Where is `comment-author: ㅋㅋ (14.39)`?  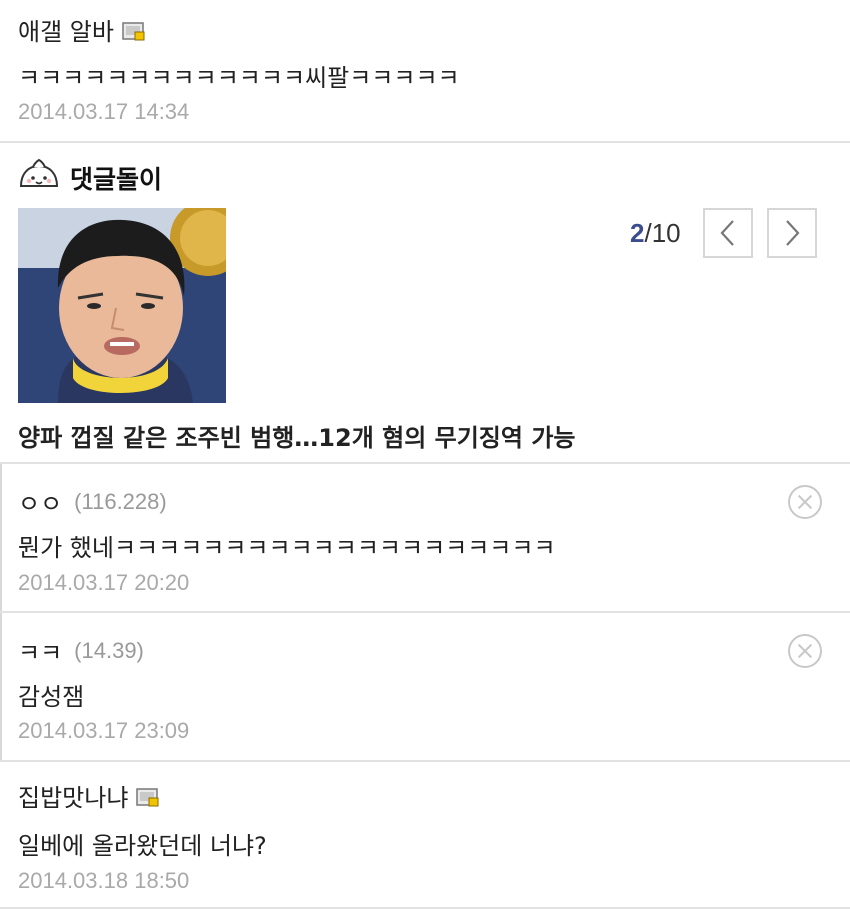 comment-author: ㅋㅋ (14.39) is located at coordinates (81, 650).